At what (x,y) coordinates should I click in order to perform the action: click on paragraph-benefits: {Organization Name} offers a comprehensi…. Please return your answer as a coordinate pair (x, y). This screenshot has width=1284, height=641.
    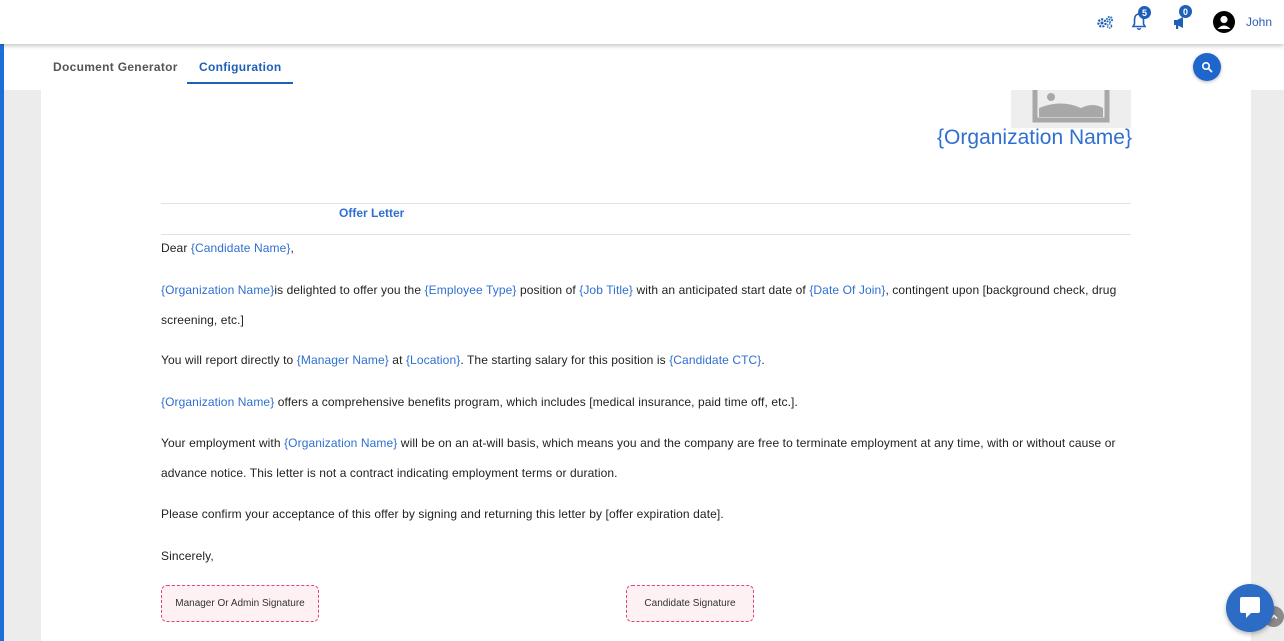
    Looking at the image, I should click on (646, 402).